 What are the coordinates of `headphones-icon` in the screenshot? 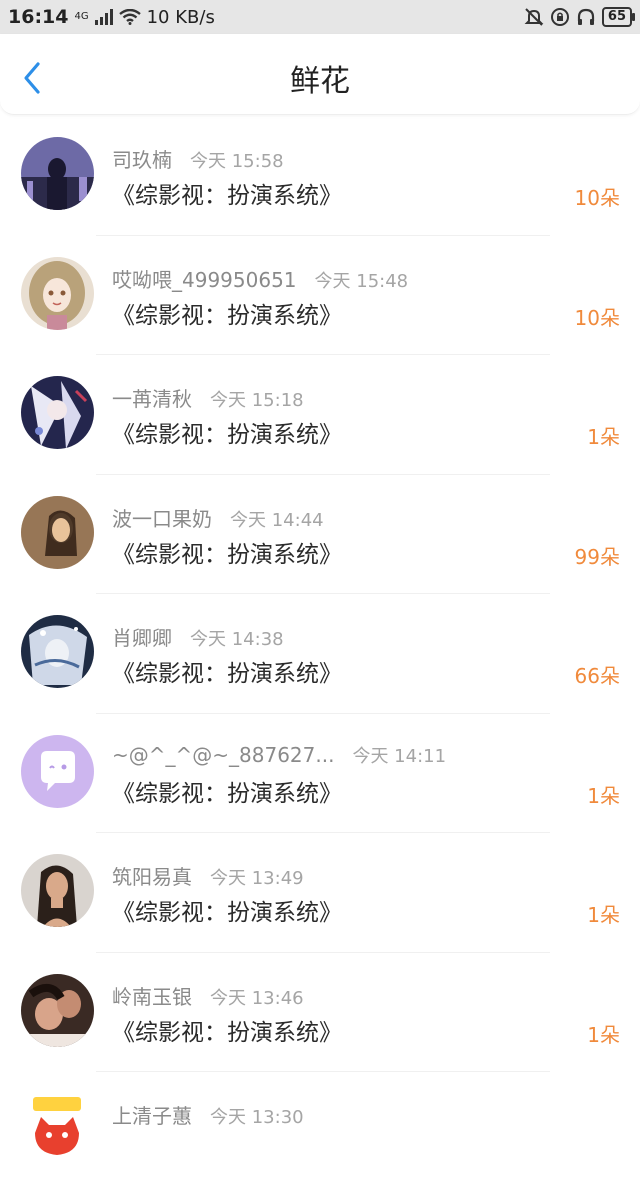 It's located at (586, 16).